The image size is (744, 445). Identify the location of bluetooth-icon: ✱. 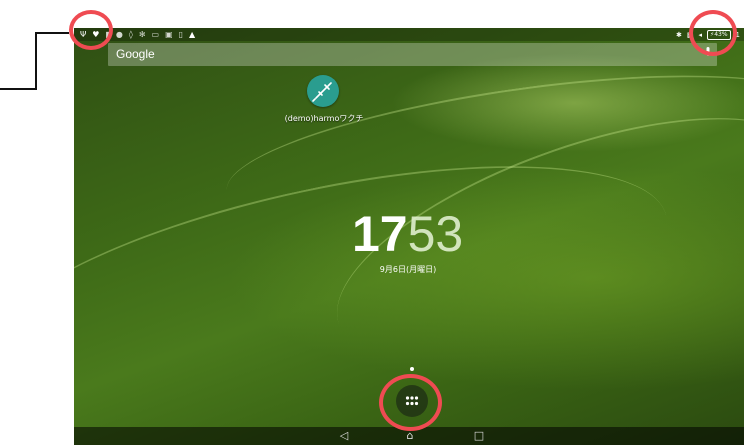
(678, 34).